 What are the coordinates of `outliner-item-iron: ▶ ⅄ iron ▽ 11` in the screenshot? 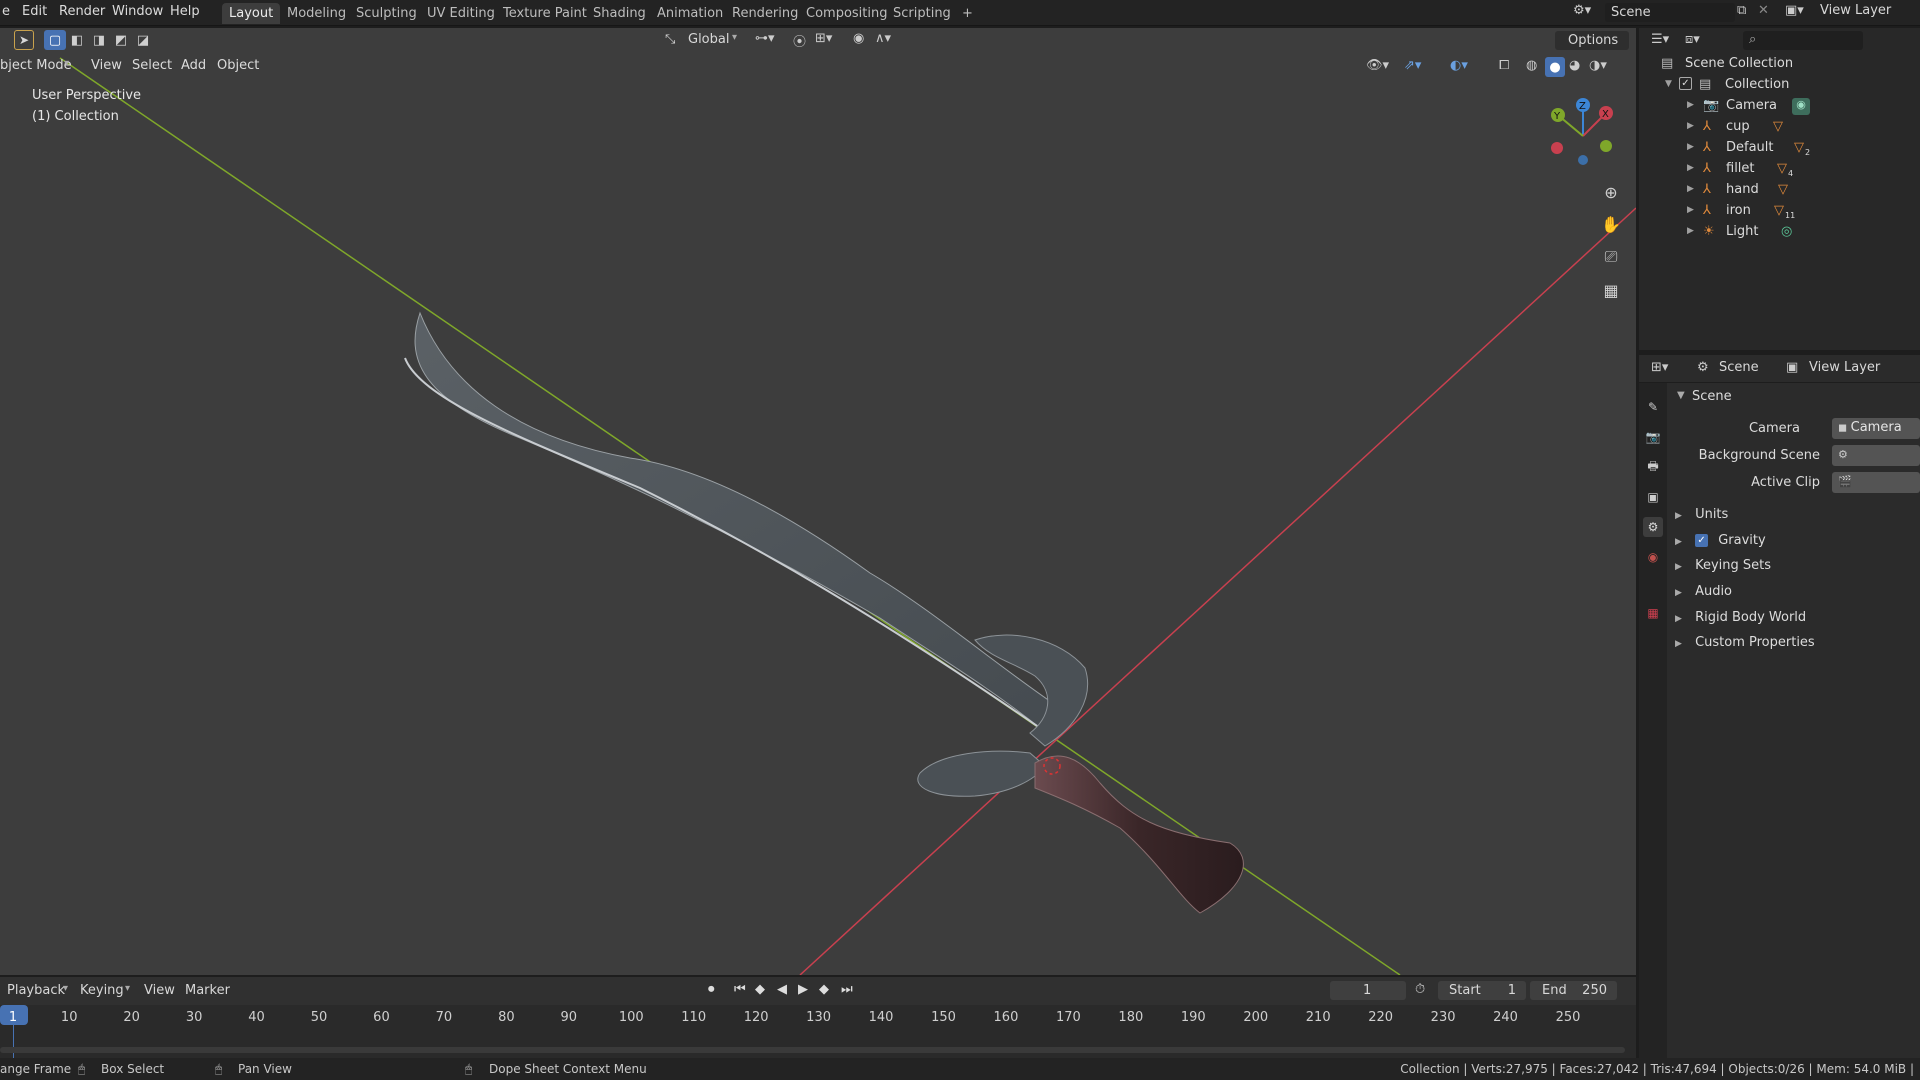 It's located at (1779, 211).